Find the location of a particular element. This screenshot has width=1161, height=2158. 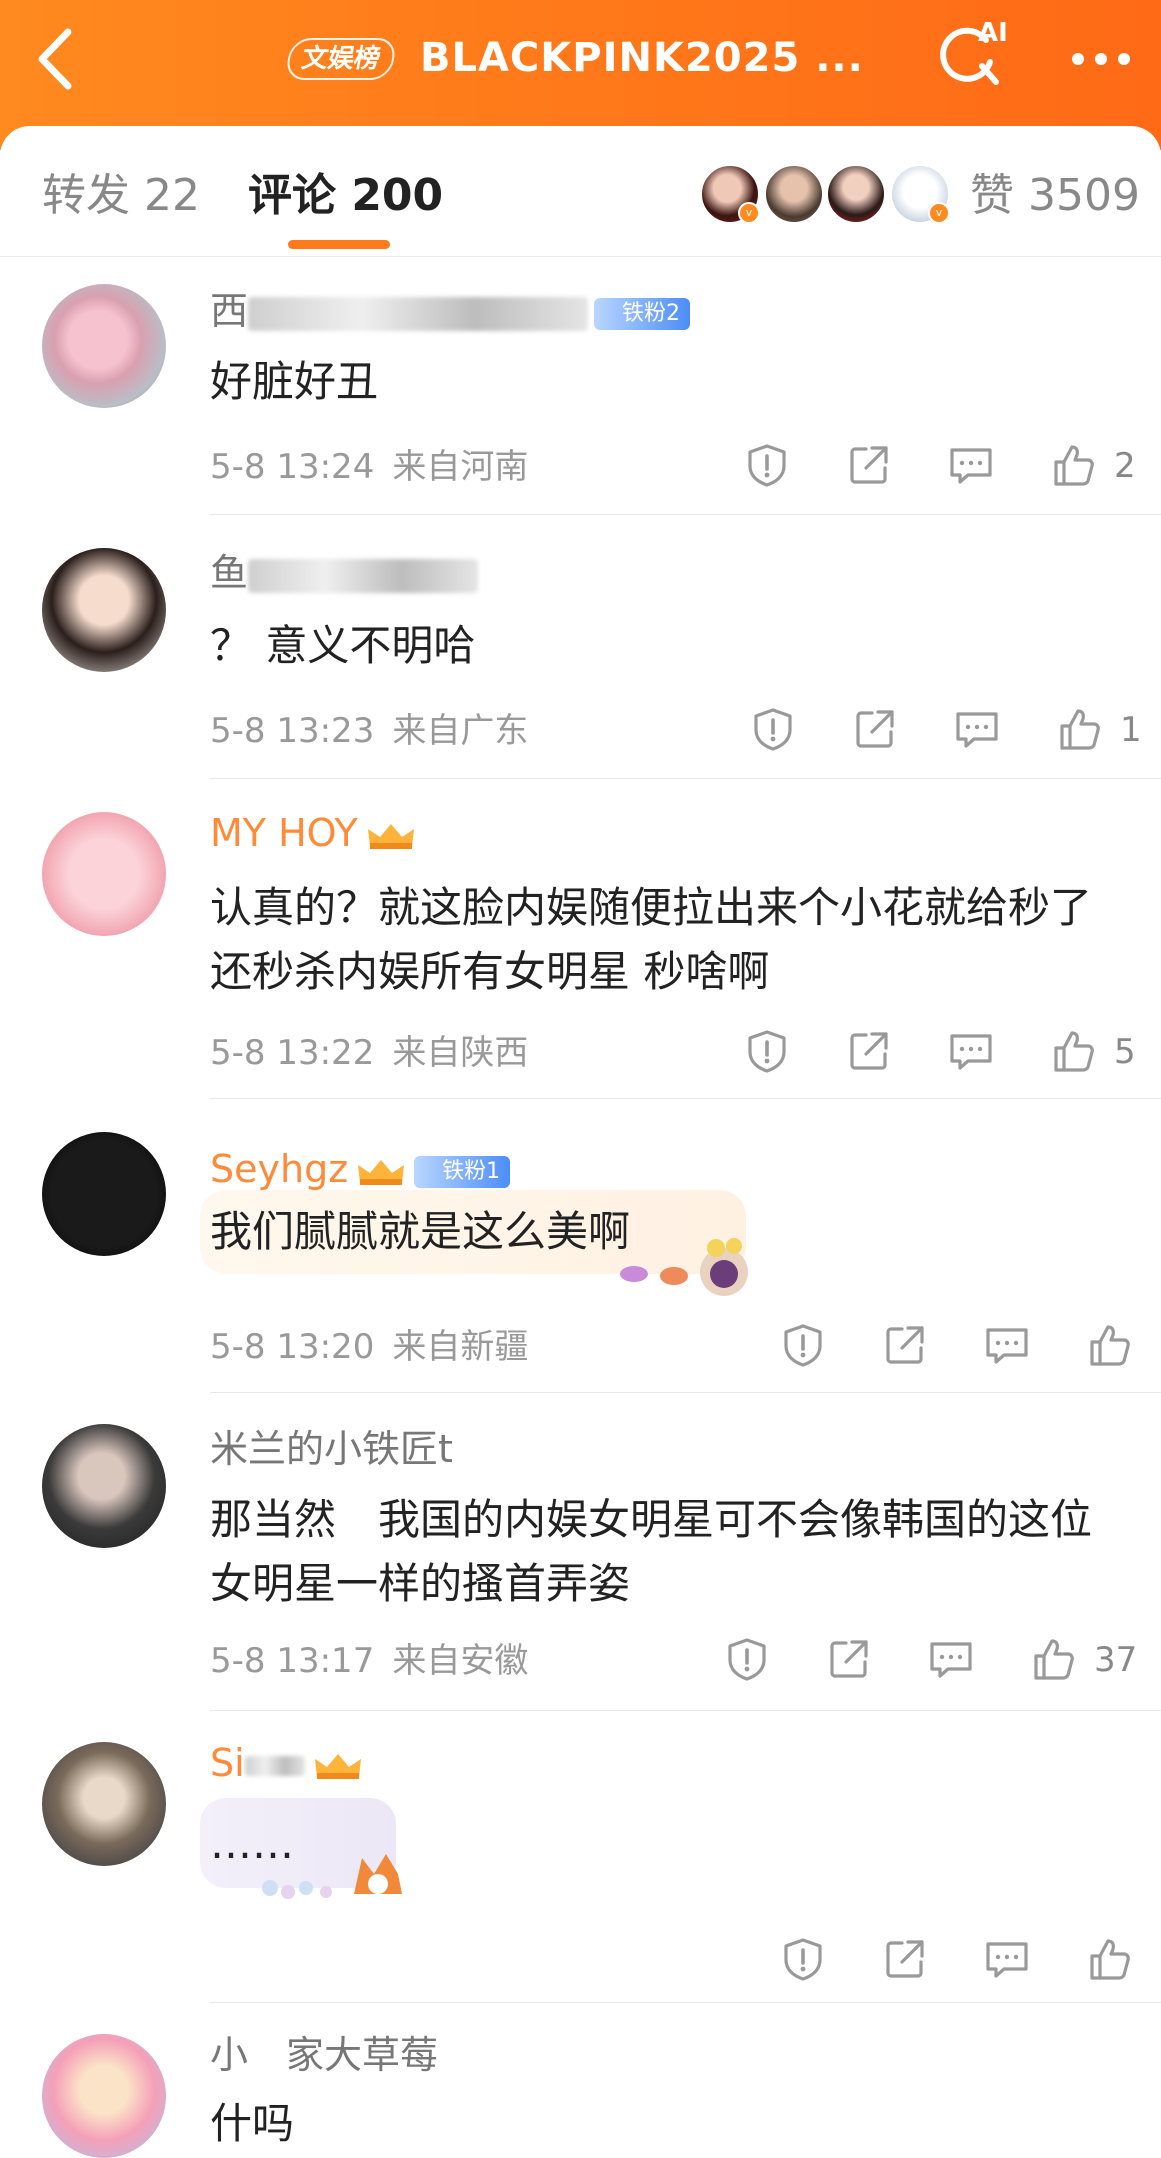

username-text: MY HOY is located at coordinates (284, 833).